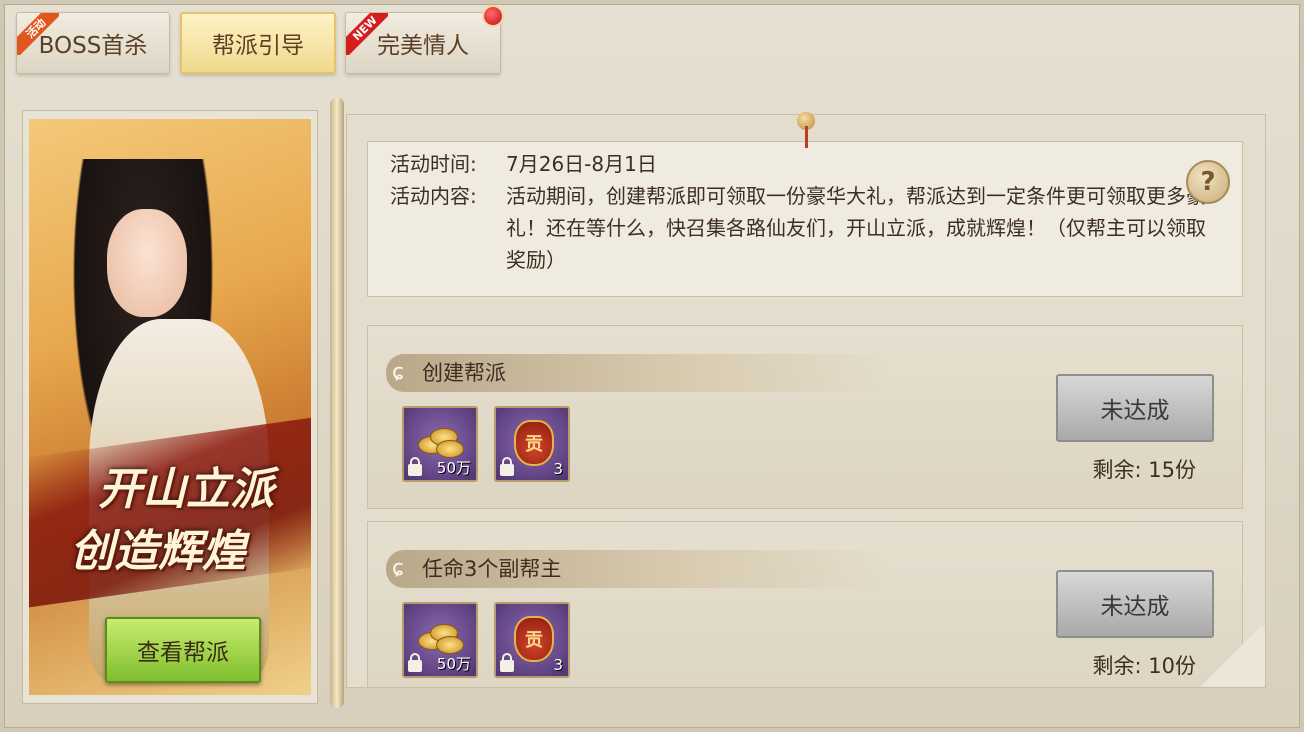  Describe the element at coordinates (1144, 470) in the screenshot. I see `remaining-count: 剩余: 15份` at that location.